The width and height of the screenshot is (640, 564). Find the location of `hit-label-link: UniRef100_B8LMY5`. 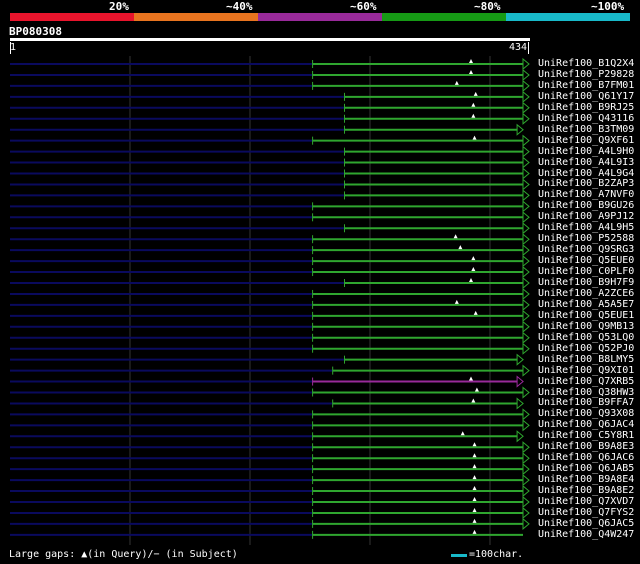

hit-label-link: UniRef100_B8LMY5 is located at coordinates (586, 359).